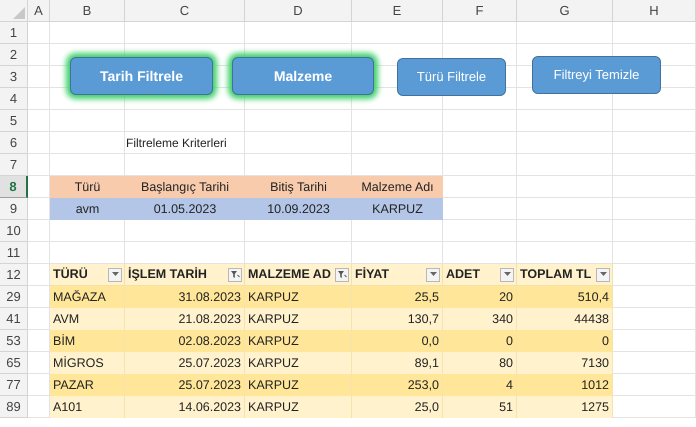 The width and height of the screenshot is (696, 427). I want to click on column-header: A, so click(39, 11).